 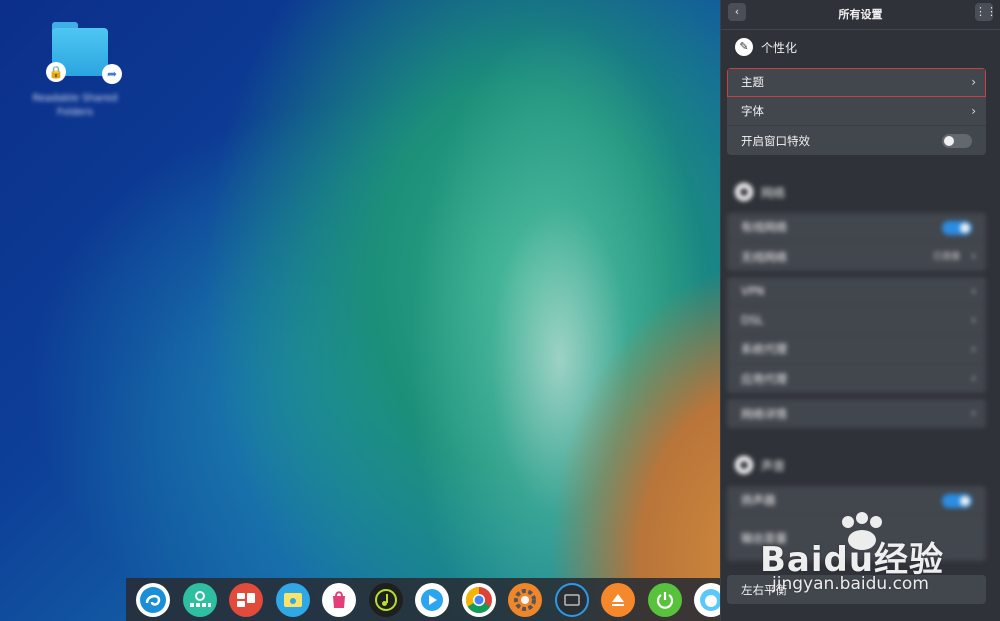 I want to click on panel-title: 所有设置, so click(x=860, y=14).